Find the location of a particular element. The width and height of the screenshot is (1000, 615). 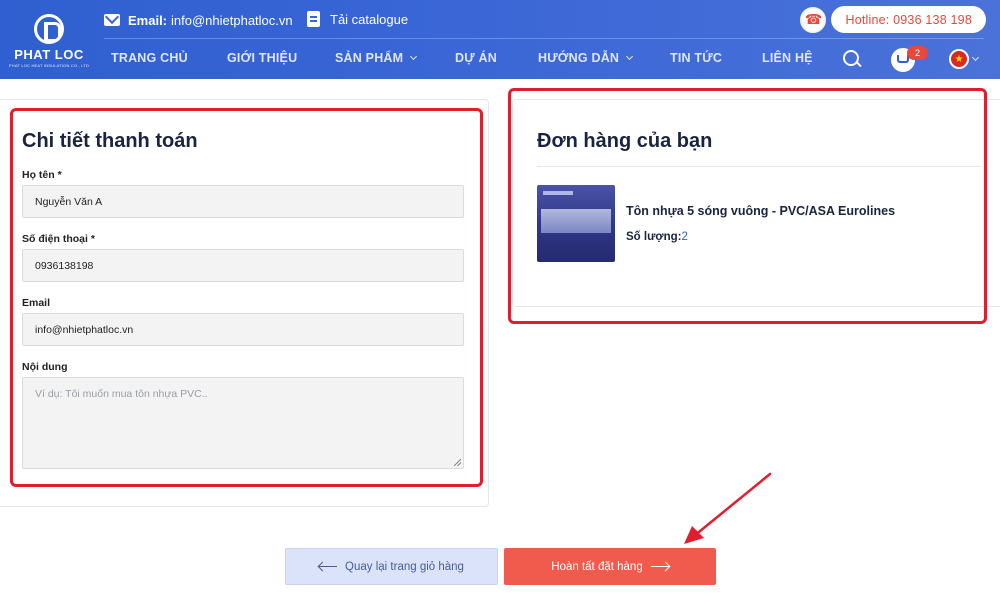

nav-label: DỰ ÁN is located at coordinates (476, 58).